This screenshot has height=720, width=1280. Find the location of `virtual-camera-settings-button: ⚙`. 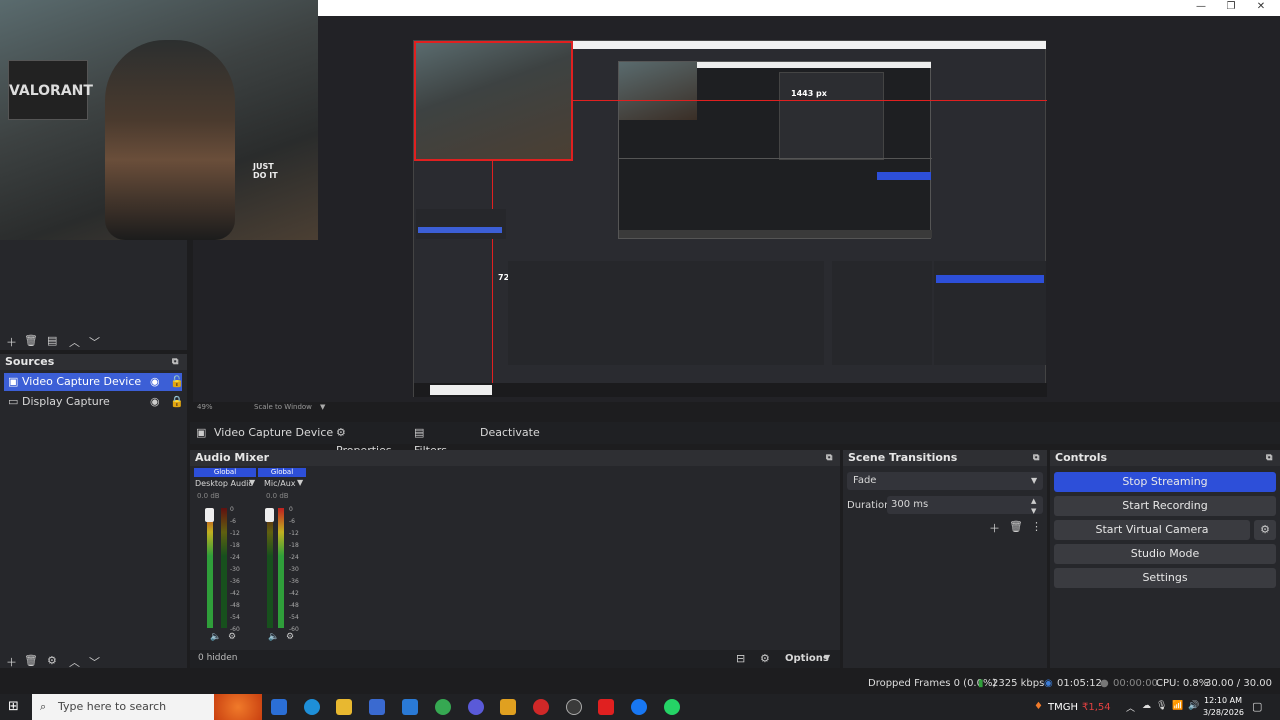

virtual-camera-settings-button: ⚙ is located at coordinates (1265, 530).